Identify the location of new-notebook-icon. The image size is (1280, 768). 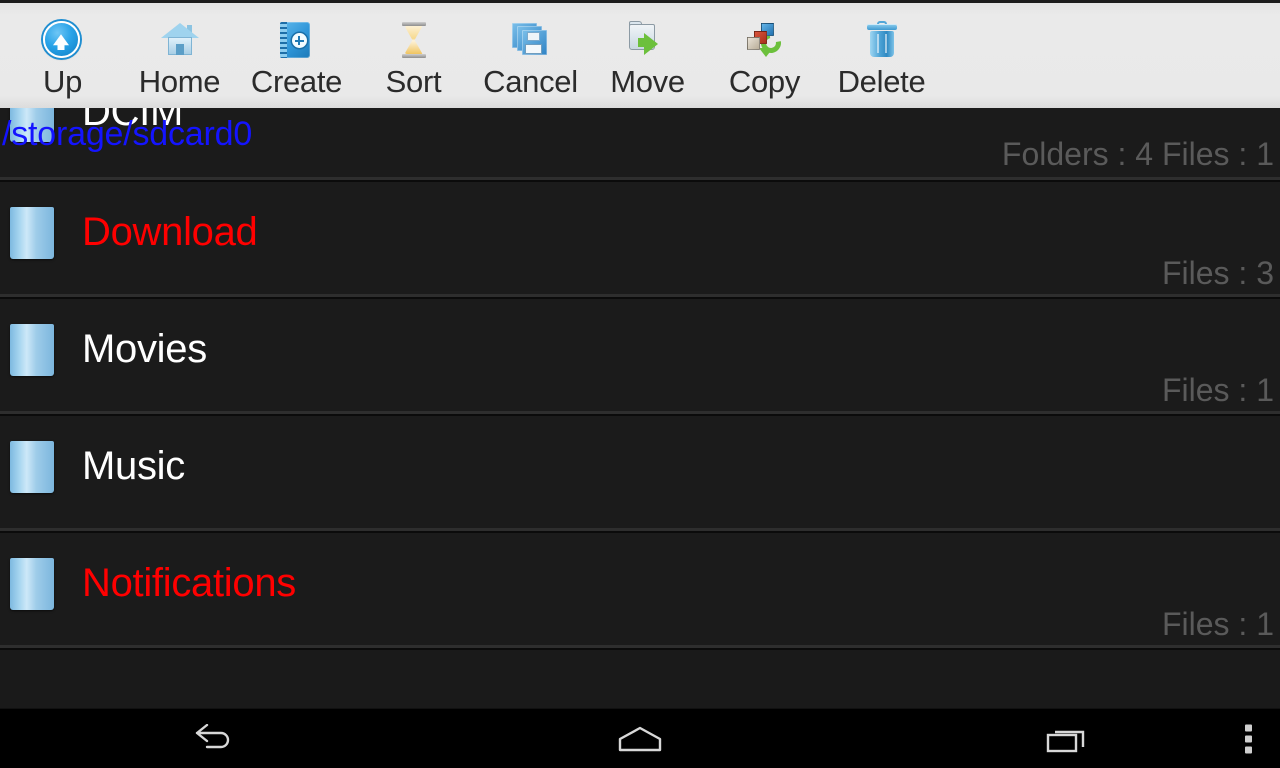
(297, 41).